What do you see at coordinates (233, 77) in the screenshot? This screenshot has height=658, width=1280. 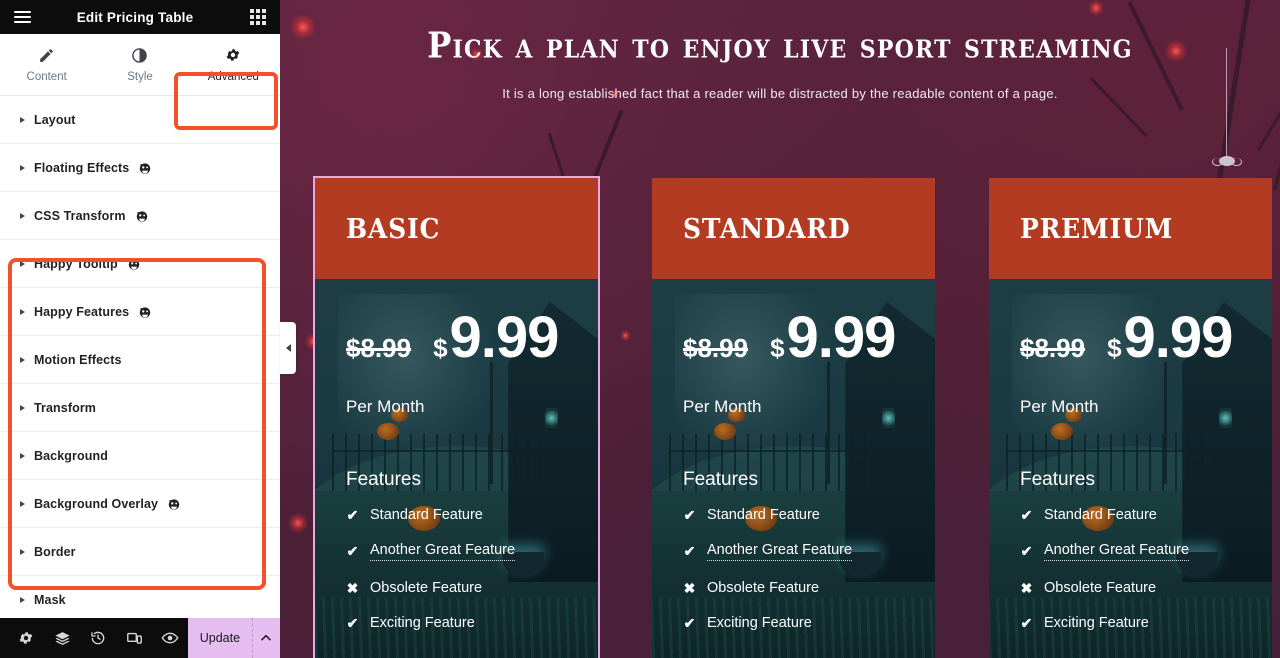 I see `tab-advanced-label: Advanced` at bounding box center [233, 77].